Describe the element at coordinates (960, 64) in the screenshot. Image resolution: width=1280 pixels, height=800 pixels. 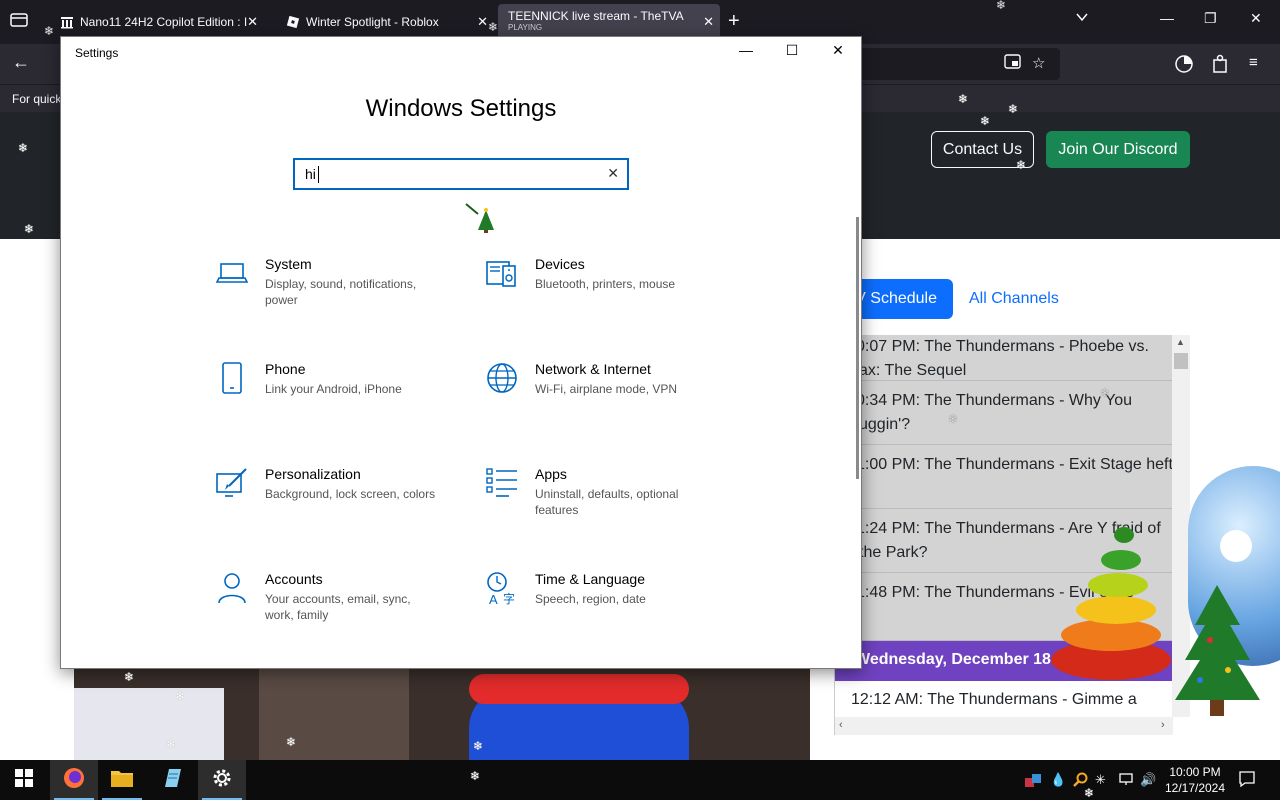
I see `address-bar` at that location.